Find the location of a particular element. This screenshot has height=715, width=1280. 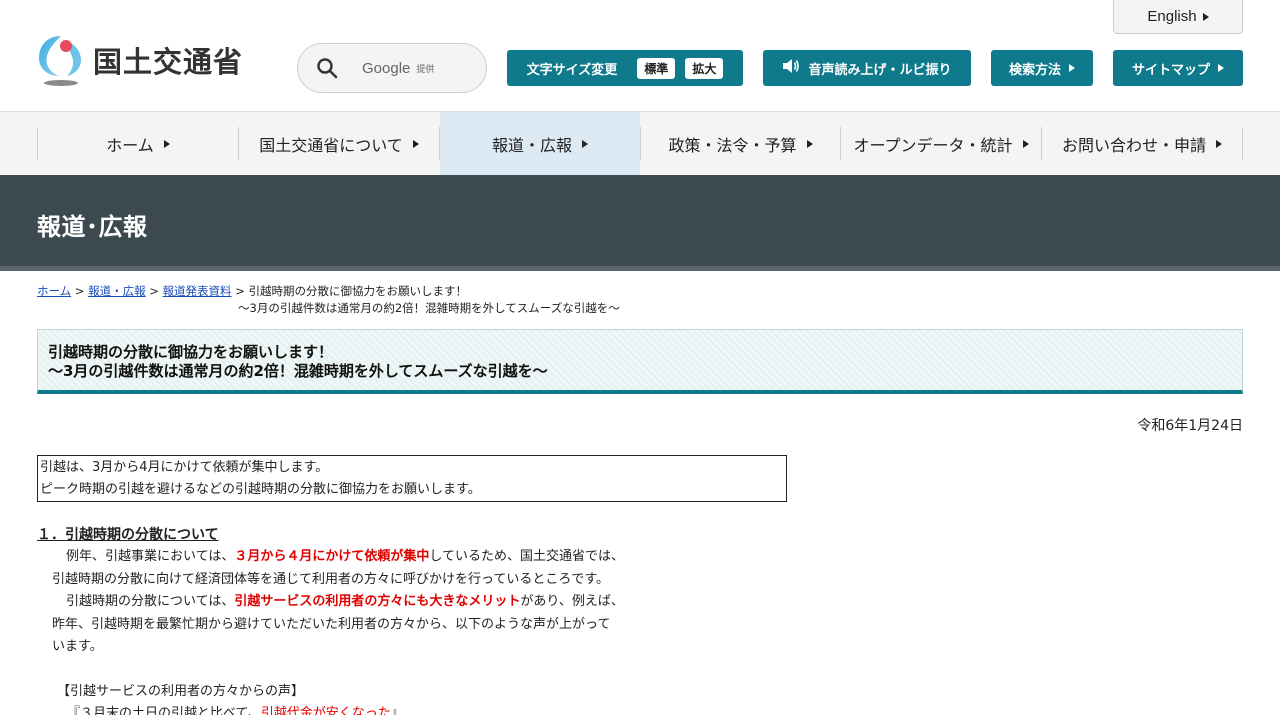

breadcrumb-current-line2: 〜3月の引越件数は通常月の約2倍！混雑時期を外してスムーズな引越を〜 is located at coordinates (429, 308).